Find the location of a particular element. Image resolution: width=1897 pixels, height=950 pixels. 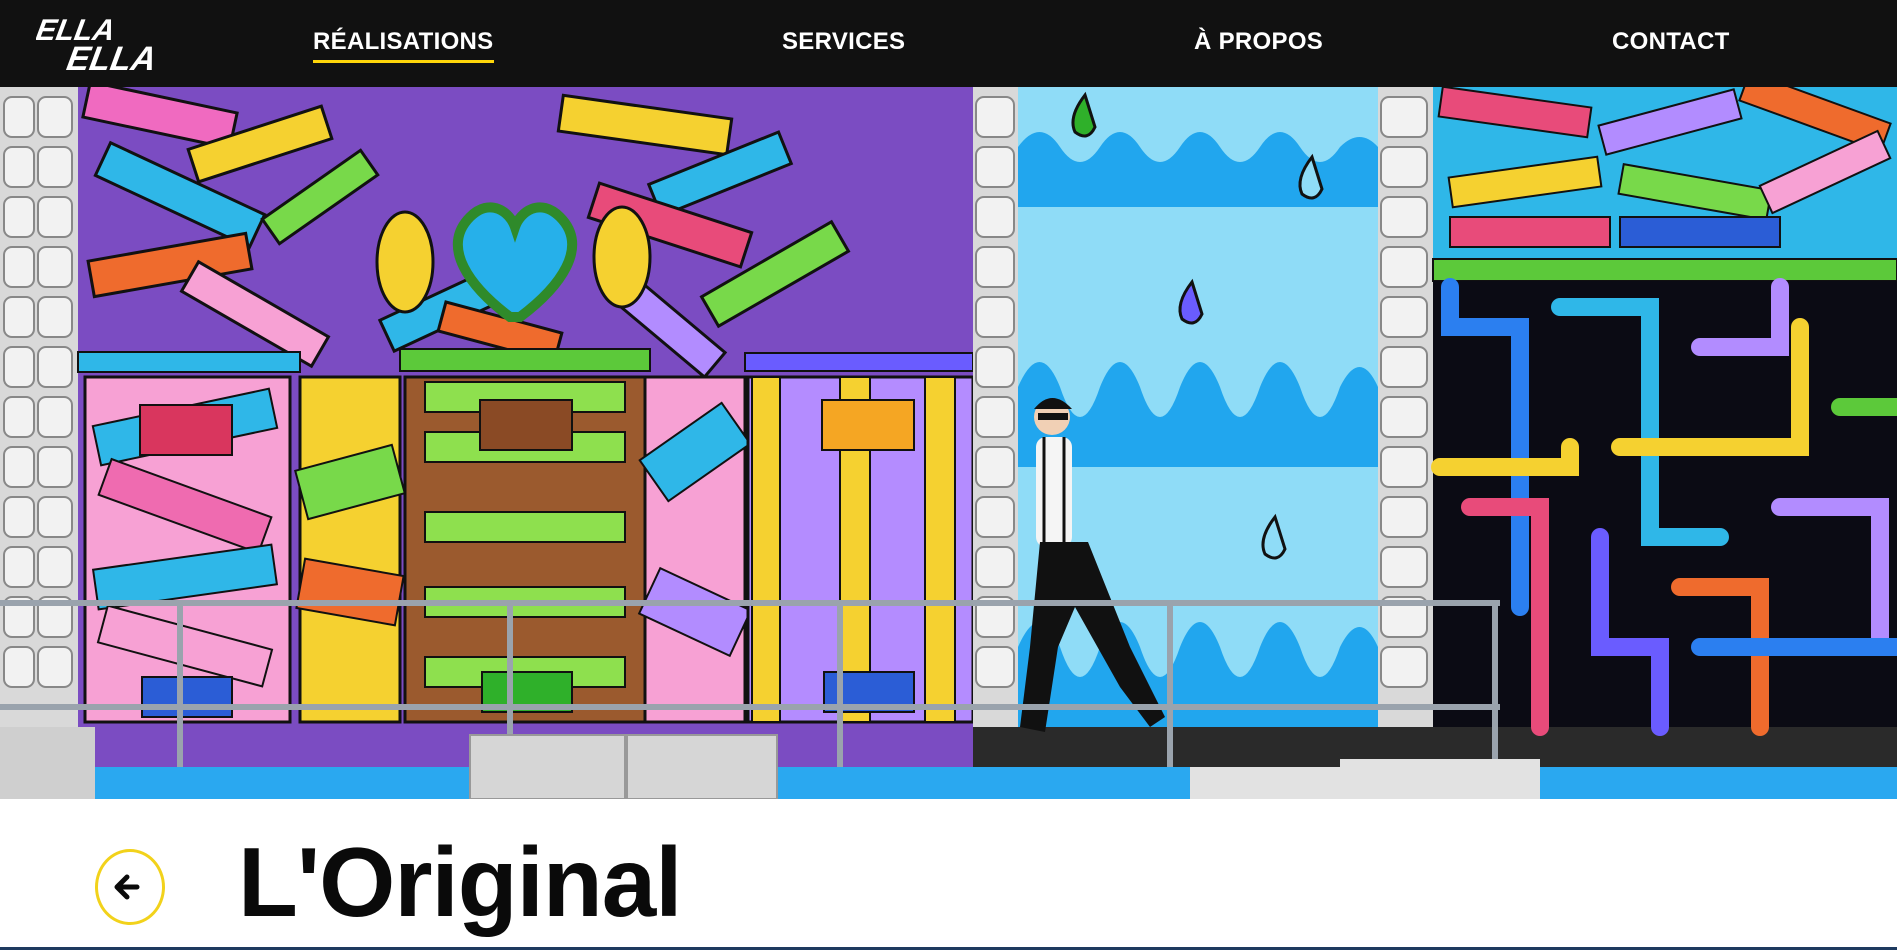

arrow-left-icon is located at coordinates (127, 887).